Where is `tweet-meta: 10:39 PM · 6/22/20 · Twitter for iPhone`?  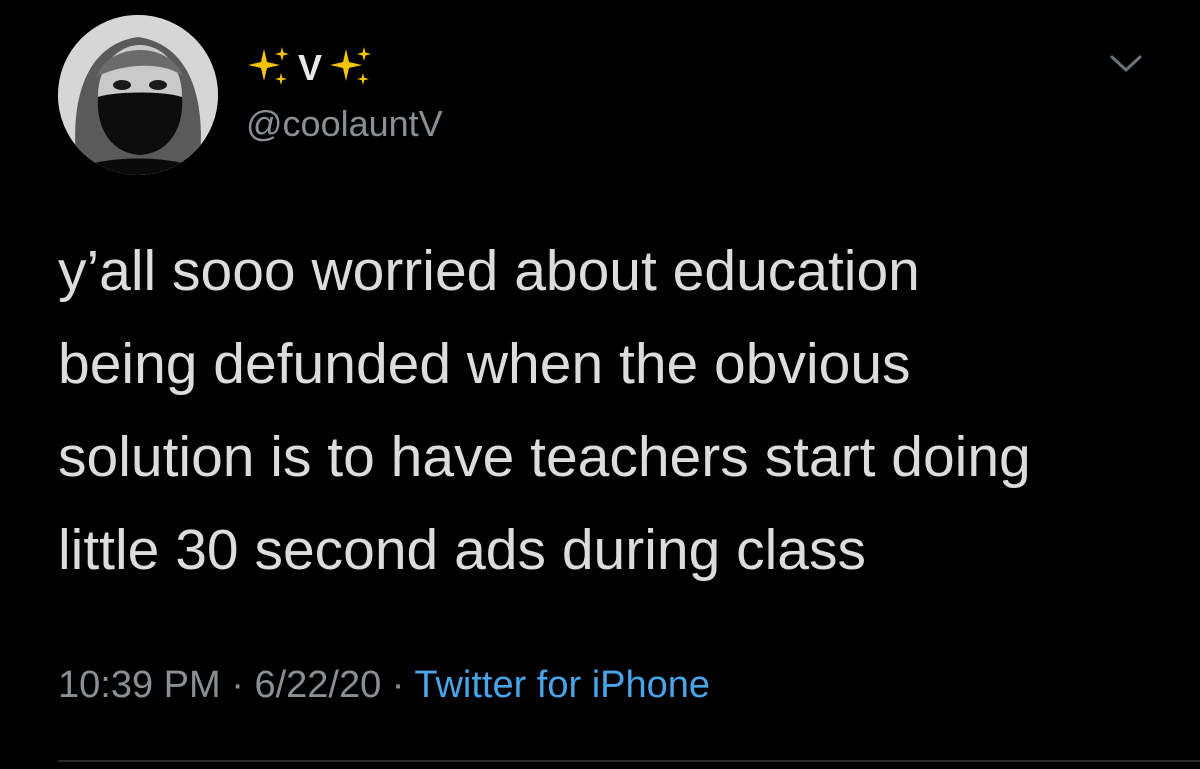
tweet-meta: 10:39 PM · 6/22/20 · Twitter for iPhone is located at coordinates (384, 685).